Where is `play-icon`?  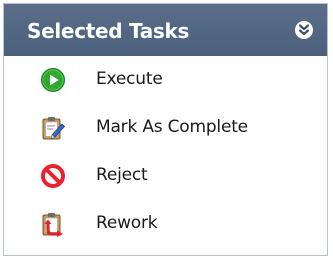
play-icon is located at coordinates (53, 80).